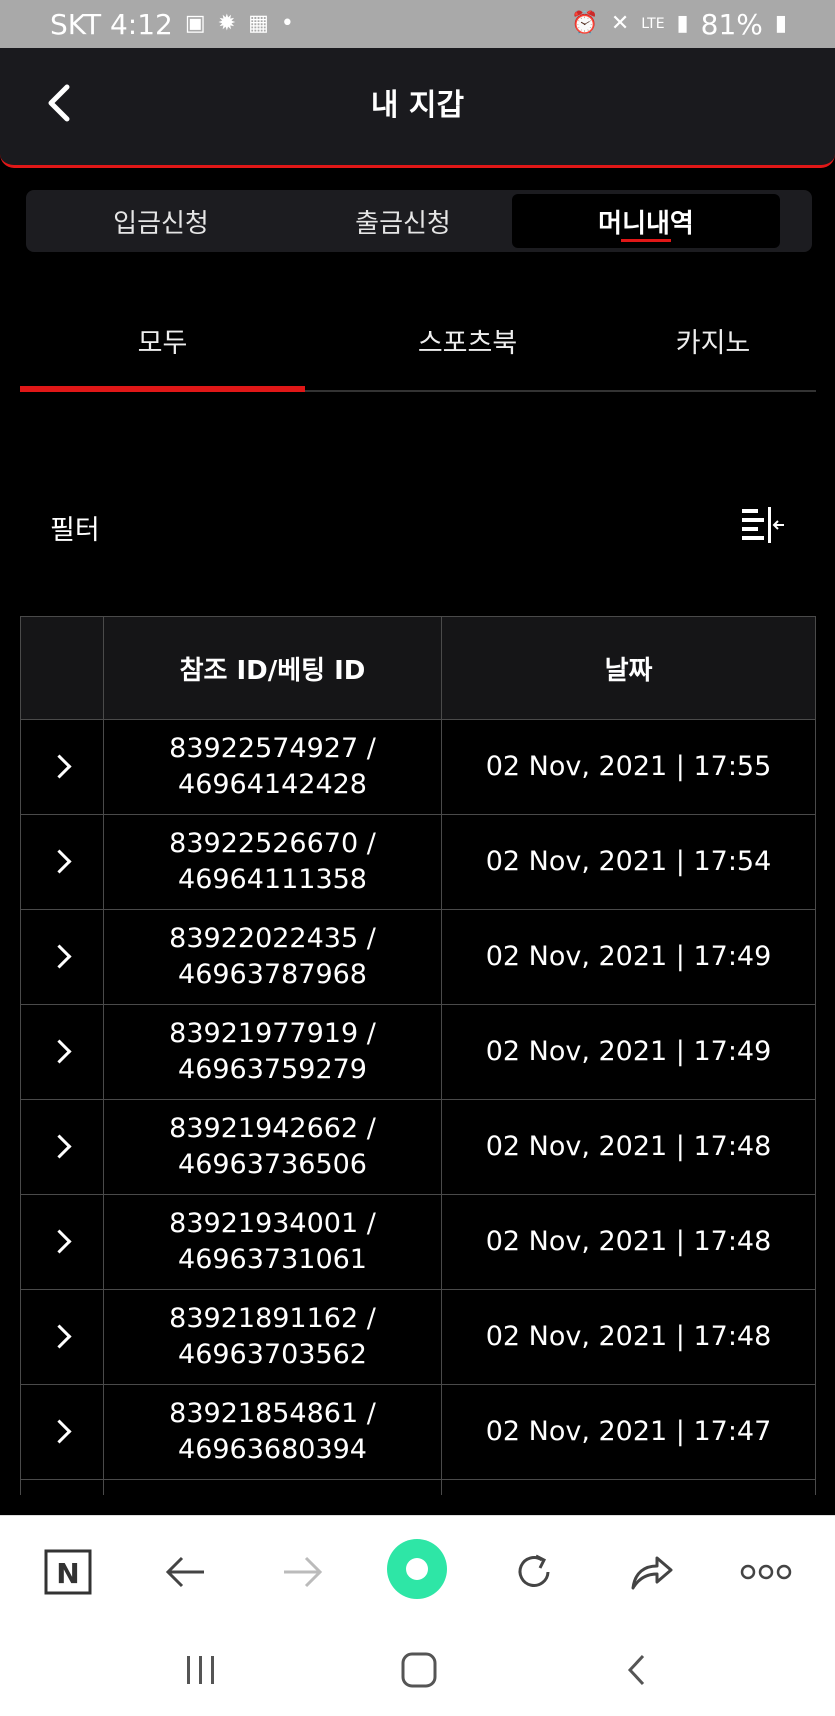  What do you see at coordinates (272, 1147) in the screenshot?
I see `ref-cell: 83921942662 / 46963736506` at bounding box center [272, 1147].